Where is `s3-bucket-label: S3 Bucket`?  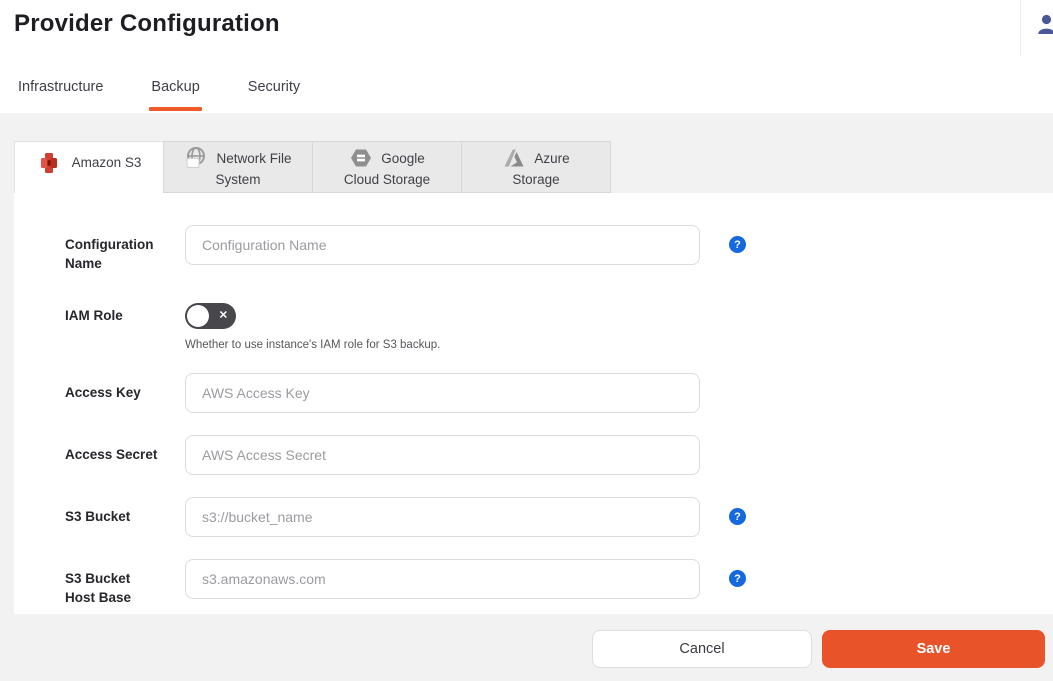 s3-bucket-label: S3 Bucket is located at coordinates (98, 516).